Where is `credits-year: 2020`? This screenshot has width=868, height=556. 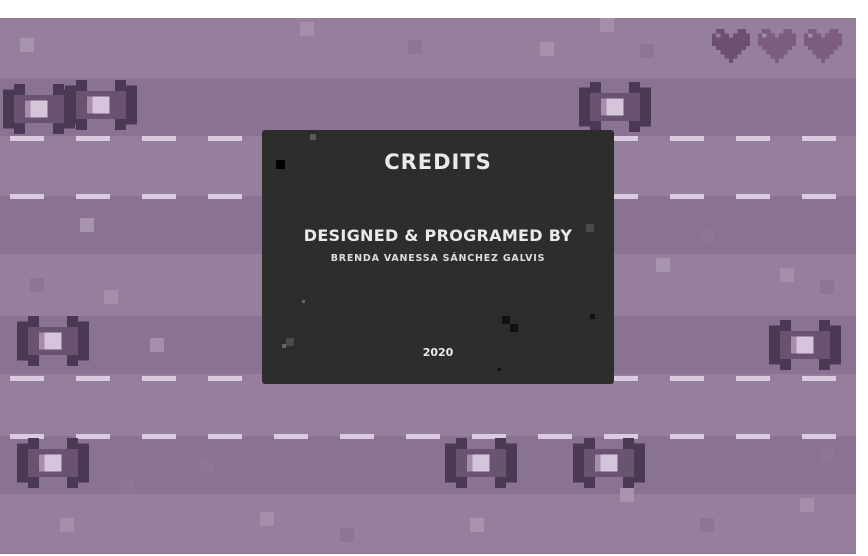
credits-year: 2020 is located at coordinates (438, 352).